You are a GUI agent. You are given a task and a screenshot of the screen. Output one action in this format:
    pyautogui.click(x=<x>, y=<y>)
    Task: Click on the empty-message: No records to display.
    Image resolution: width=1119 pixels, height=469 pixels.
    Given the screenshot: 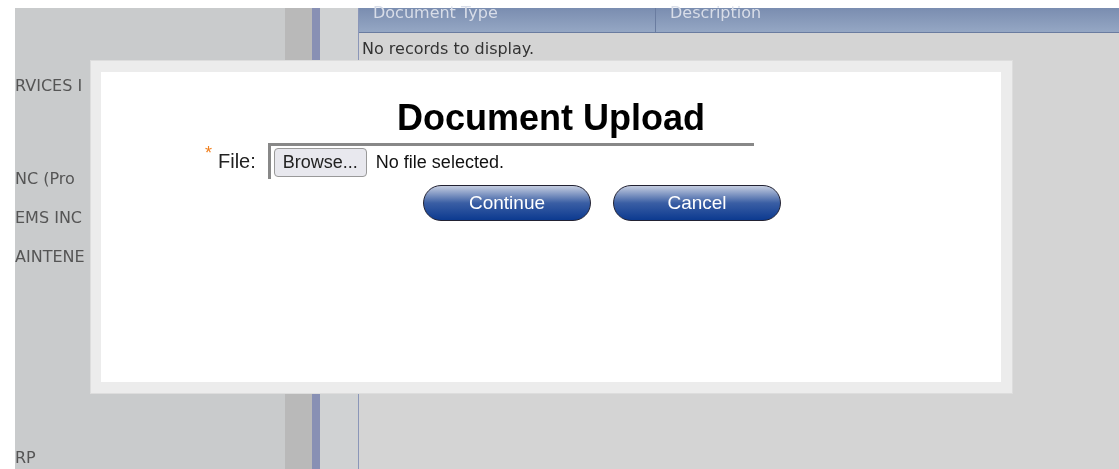 What is the action you would take?
    pyautogui.click(x=448, y=48)
    